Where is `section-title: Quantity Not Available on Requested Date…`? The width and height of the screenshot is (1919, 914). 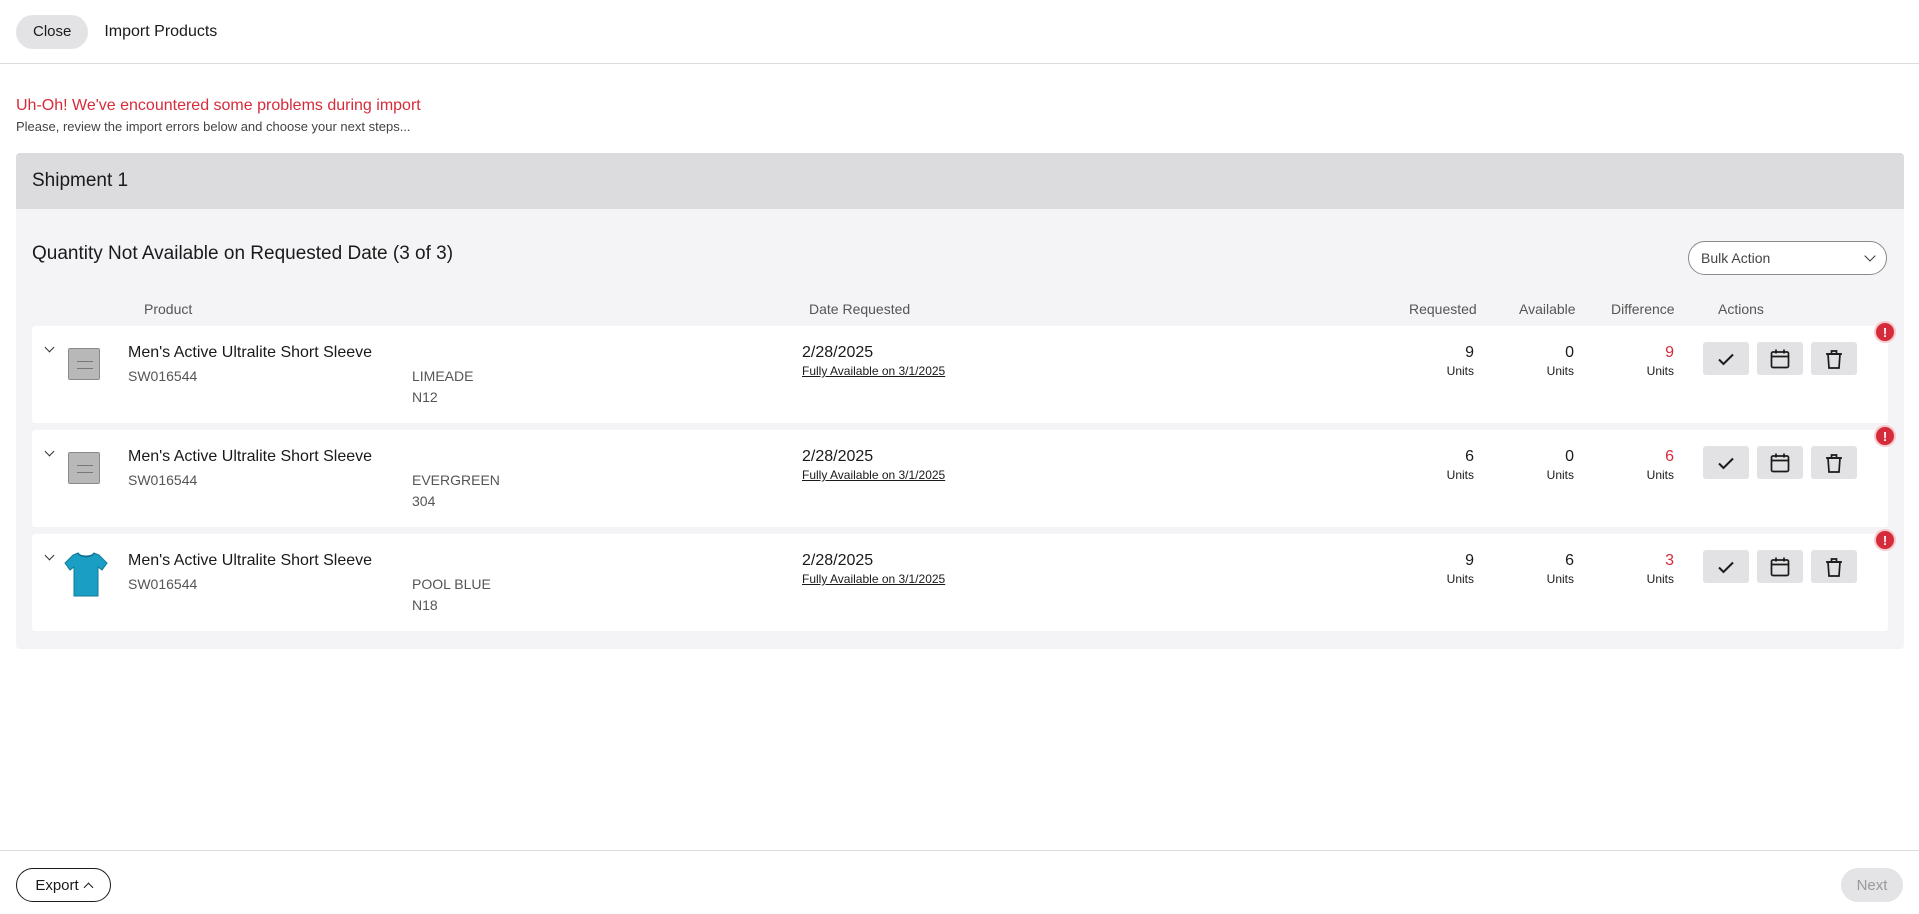 section-title: Quantity Not Available on Requested Date… is located at coordinates (243, 253).